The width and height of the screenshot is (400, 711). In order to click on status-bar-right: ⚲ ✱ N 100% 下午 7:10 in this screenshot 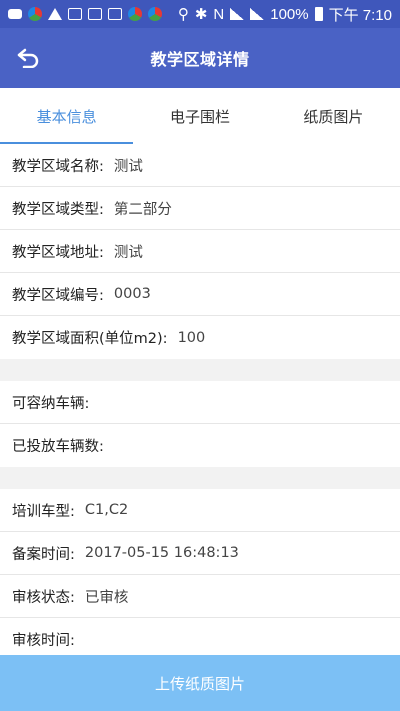, I will do `click(285, 14)`.